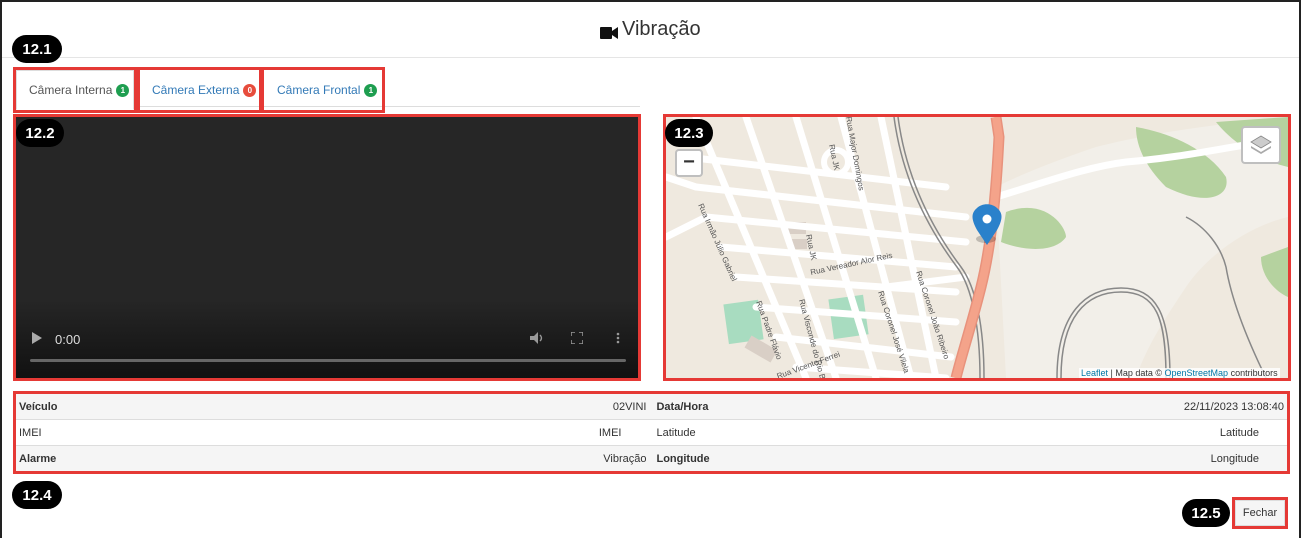  What do you see at coordinates (199, 90) in the screenshot?
I see `highlight-box-12-1b` at bounding box center [199, 90].